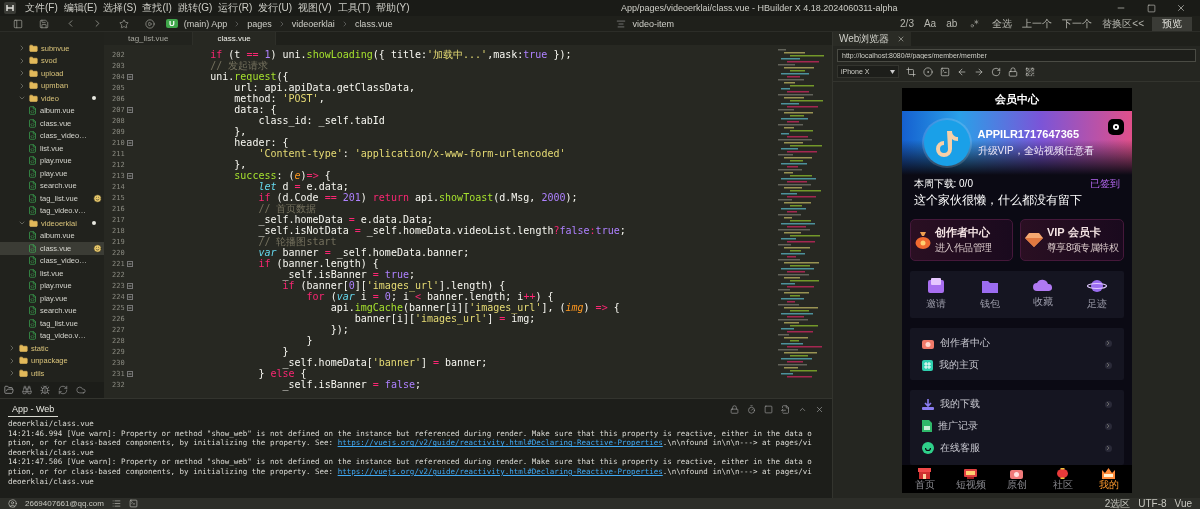  I want to click on encoding-label: UTF-8, so click(1152, 503).